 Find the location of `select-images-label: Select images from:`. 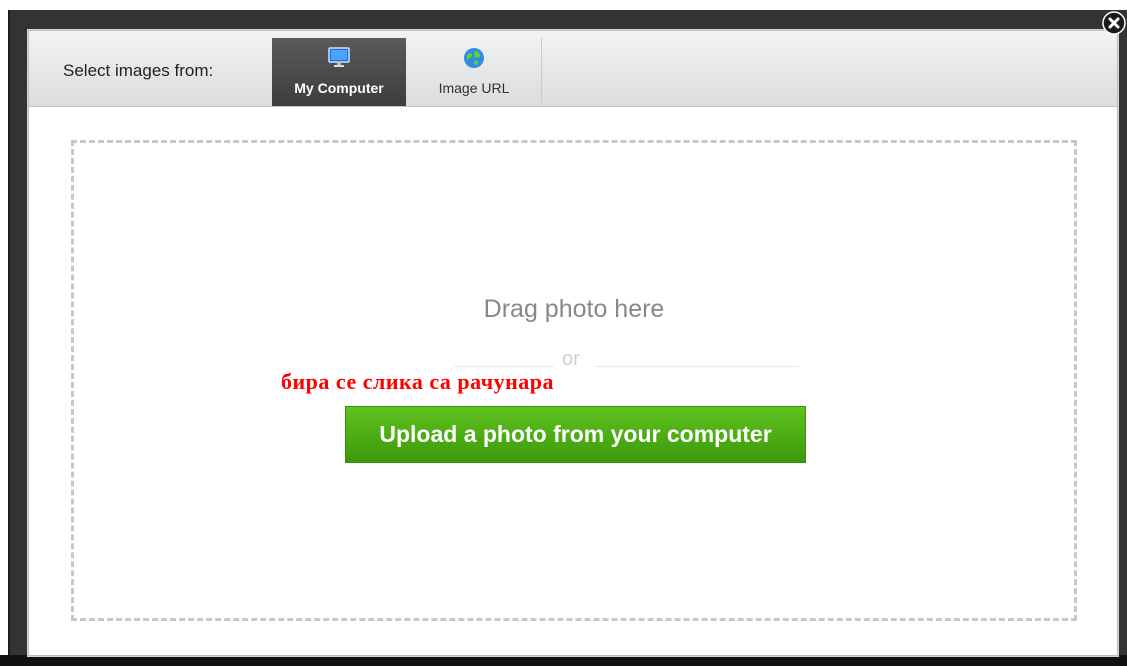

select-images-label: Select images from: is located at coordinates (138, 70).